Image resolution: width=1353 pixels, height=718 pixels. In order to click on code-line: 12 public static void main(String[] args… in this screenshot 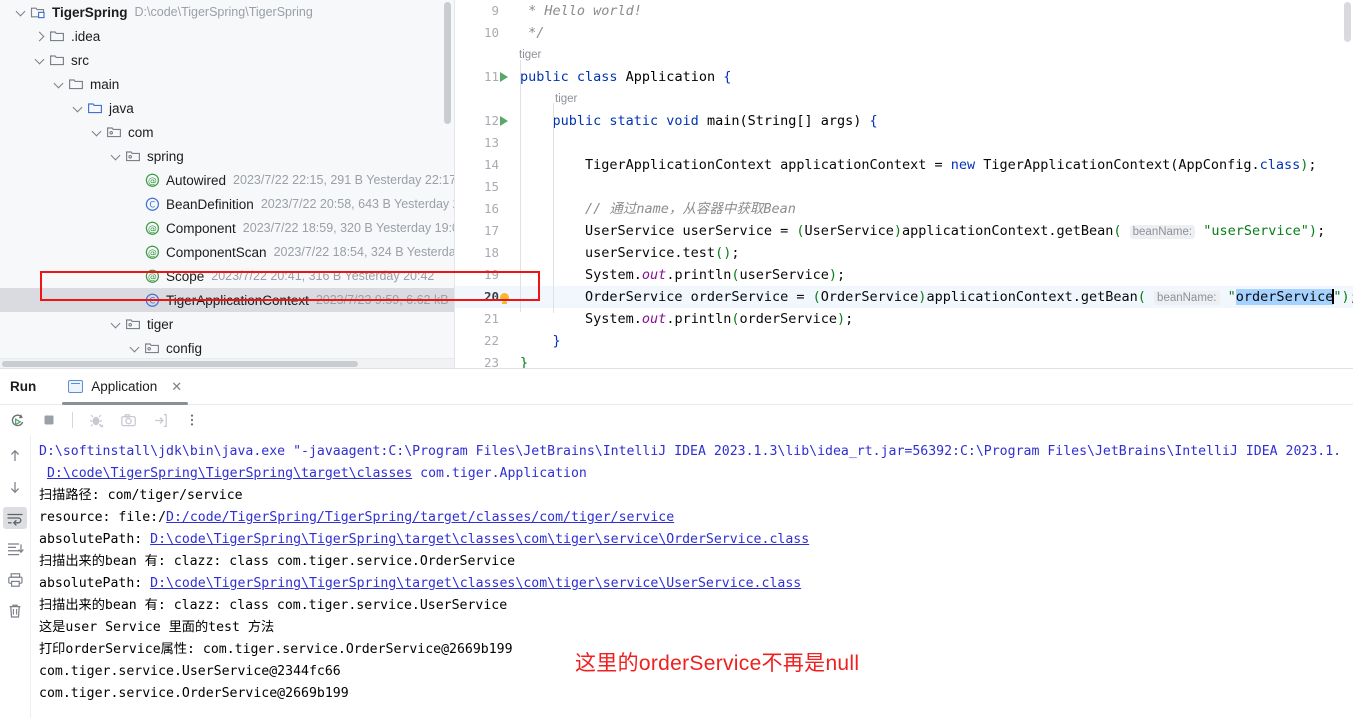, I will do `click(904, 121)`.